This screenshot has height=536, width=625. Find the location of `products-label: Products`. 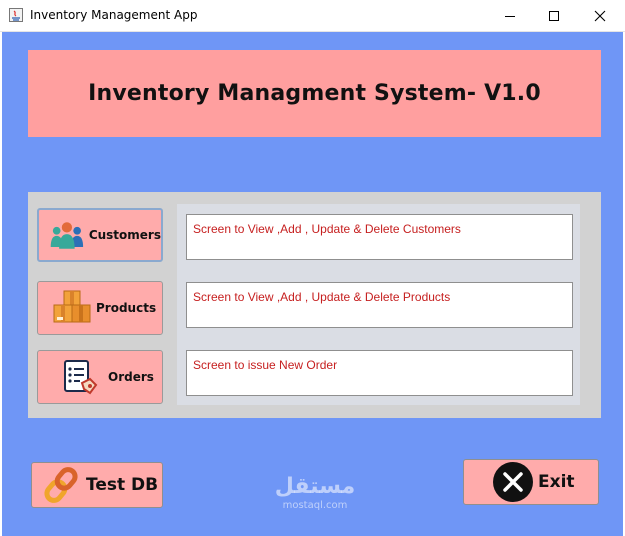

products-label: Products is located at coordinates (126, 308).